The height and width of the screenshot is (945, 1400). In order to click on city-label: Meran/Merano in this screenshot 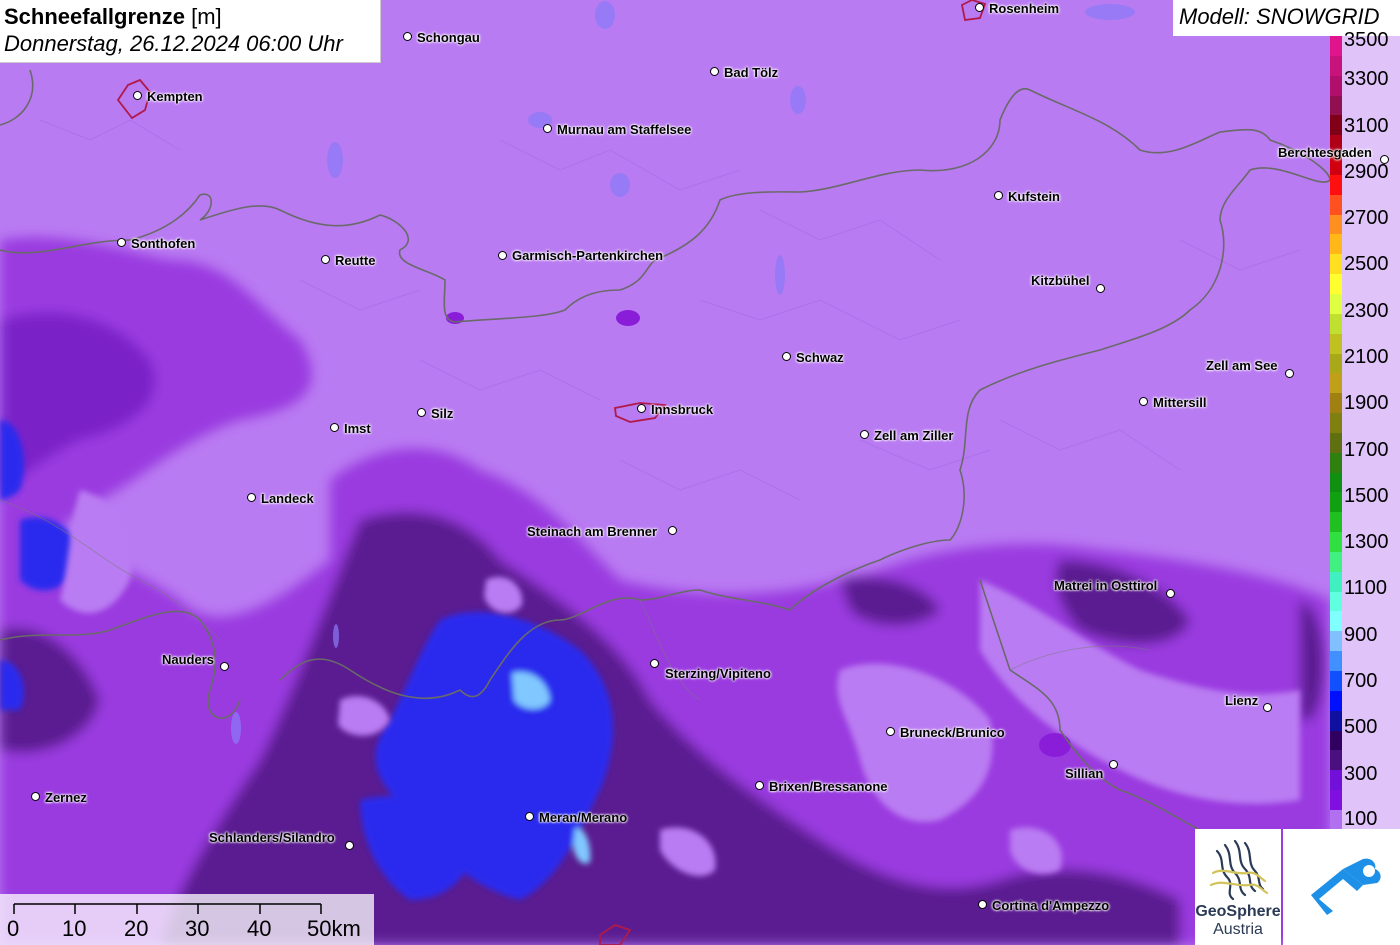, I will do `click(583, 818)`.